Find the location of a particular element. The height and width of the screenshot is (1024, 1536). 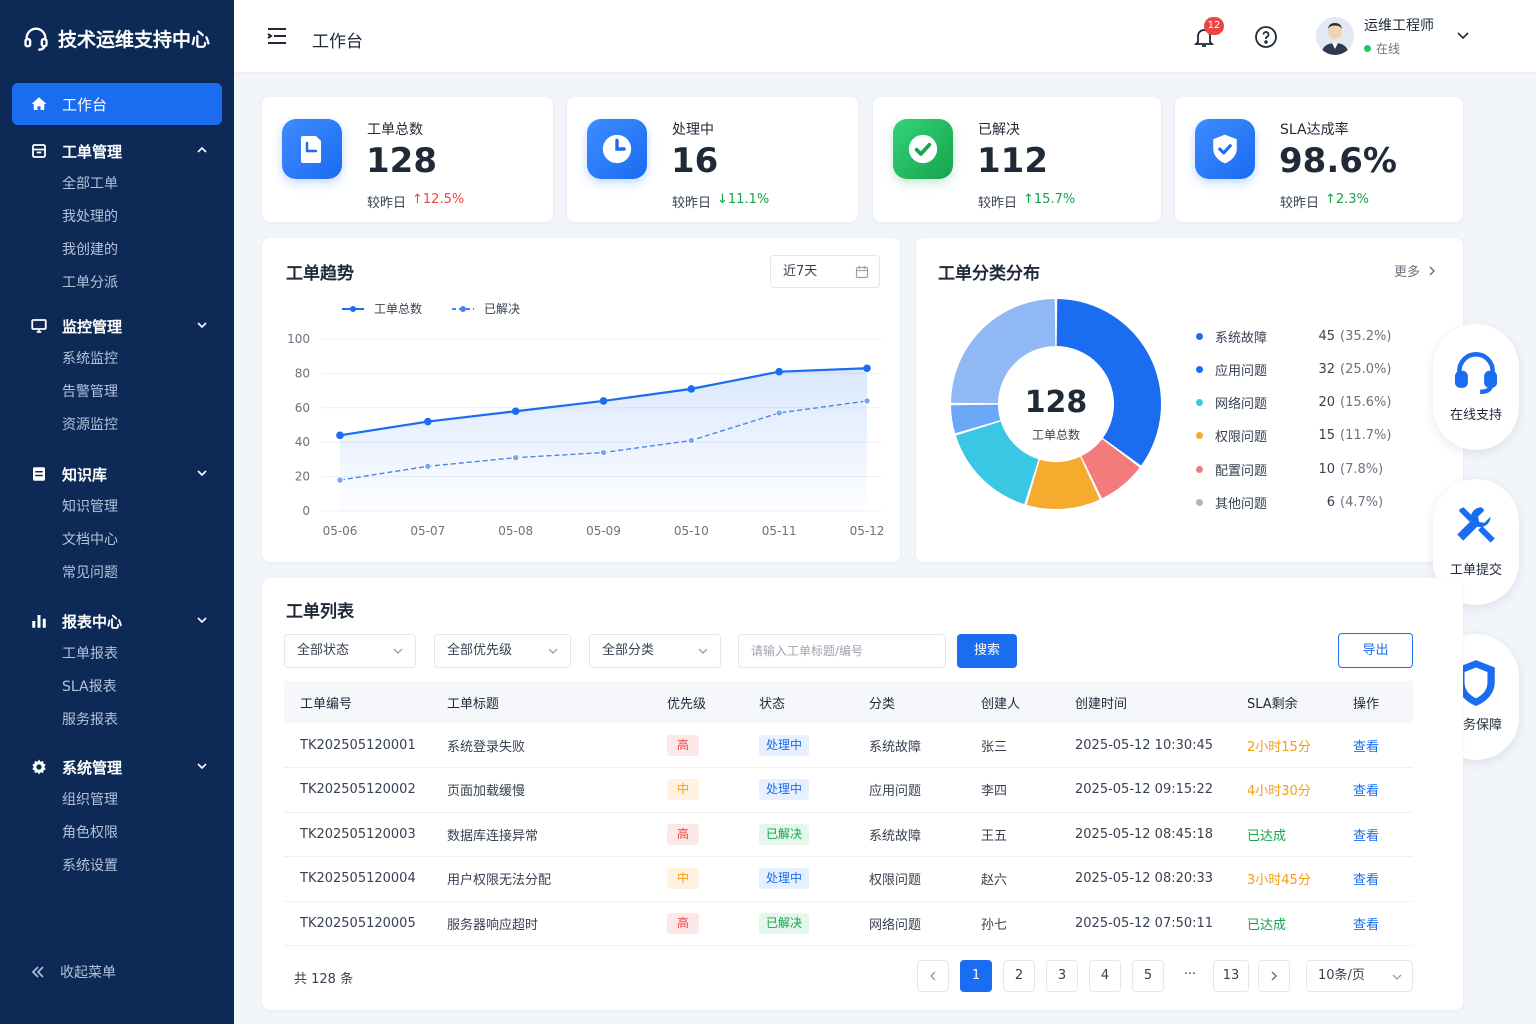

col-category: 分类 is located at coordinates (882, 704).